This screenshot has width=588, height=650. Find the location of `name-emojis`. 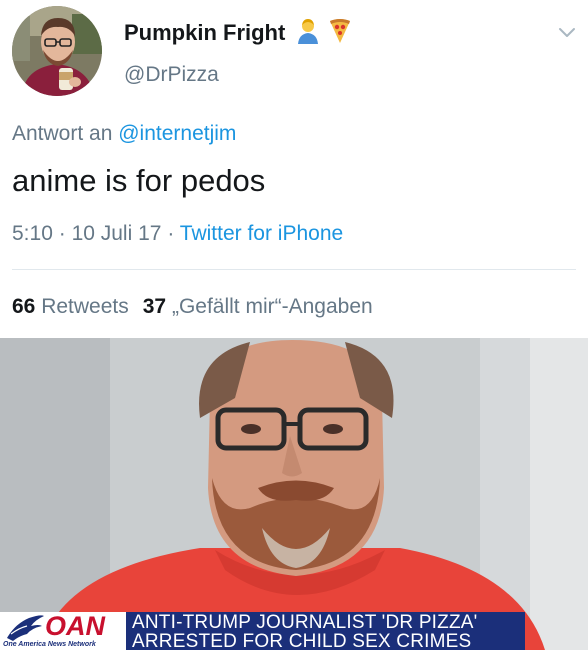

name-emojis is located at coordinates (324, 31).